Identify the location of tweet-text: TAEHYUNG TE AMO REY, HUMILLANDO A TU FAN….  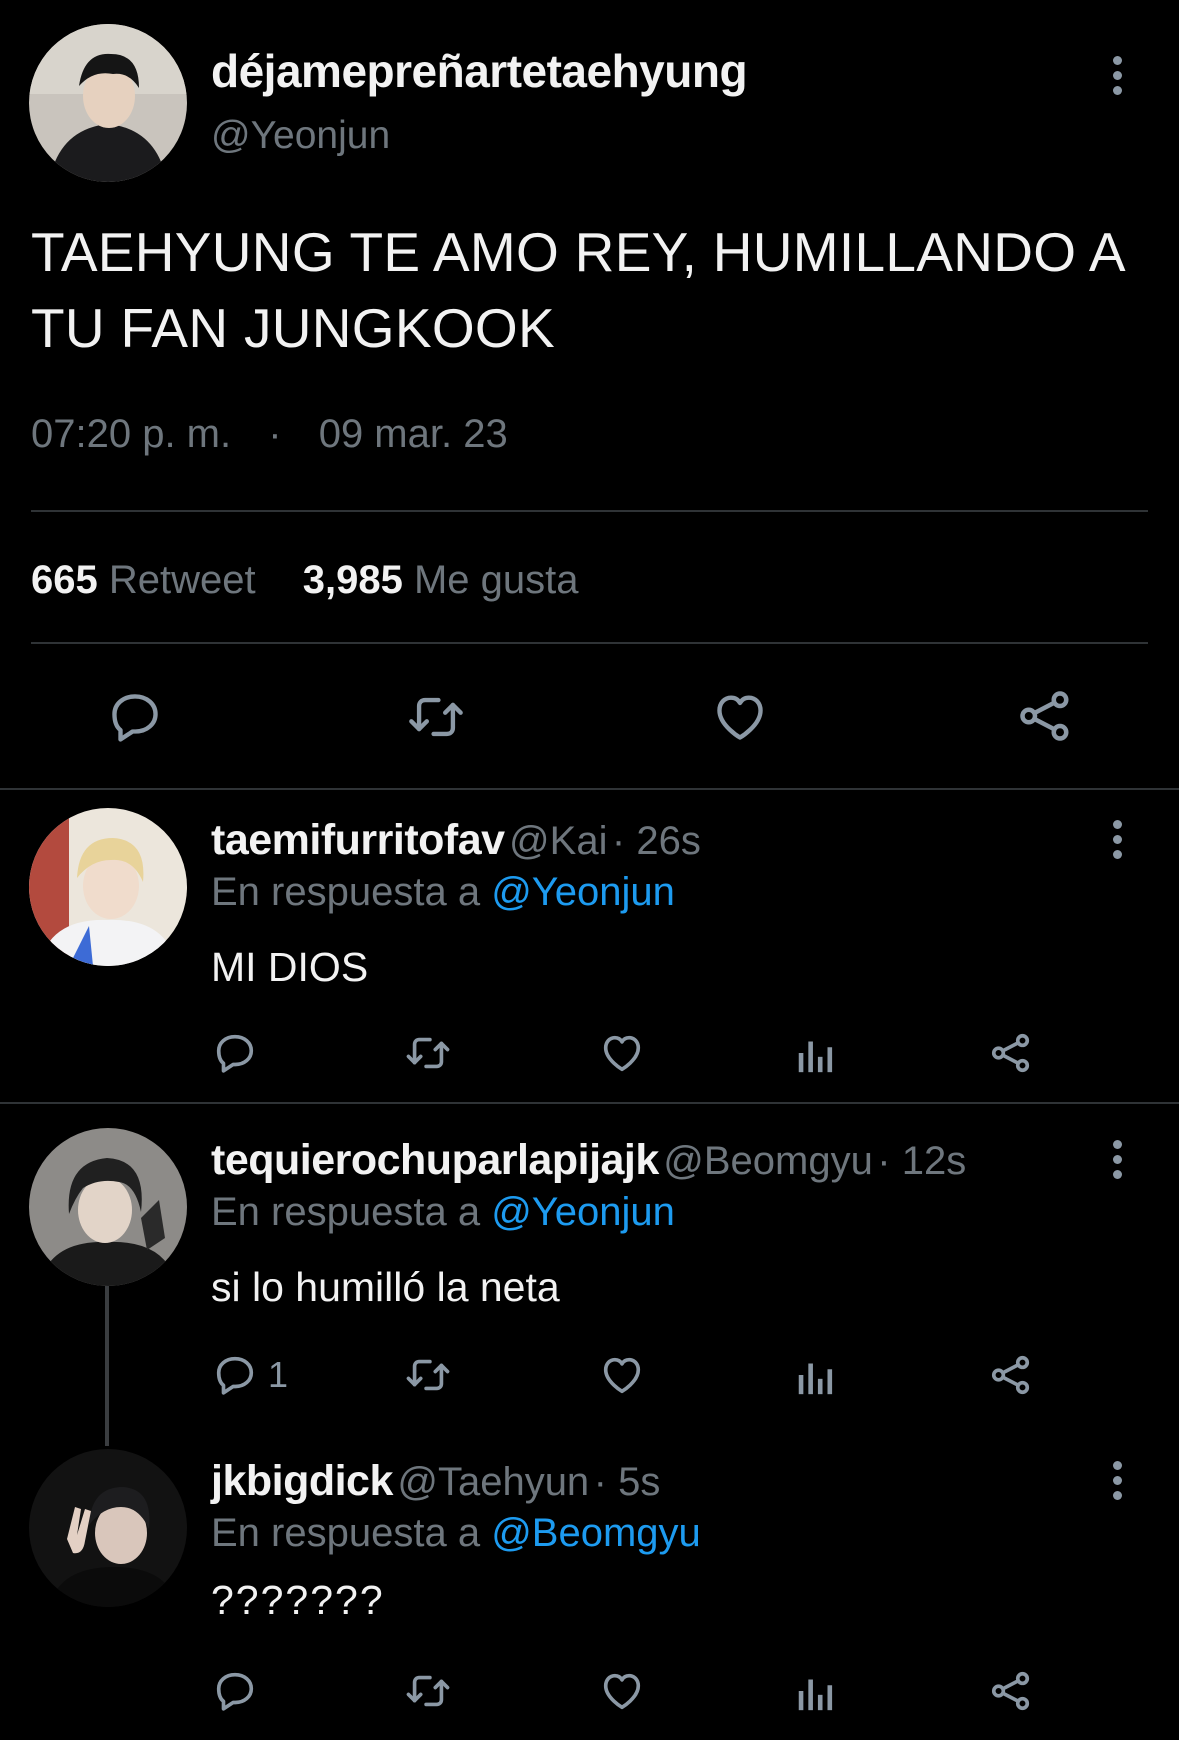
(577, 290).